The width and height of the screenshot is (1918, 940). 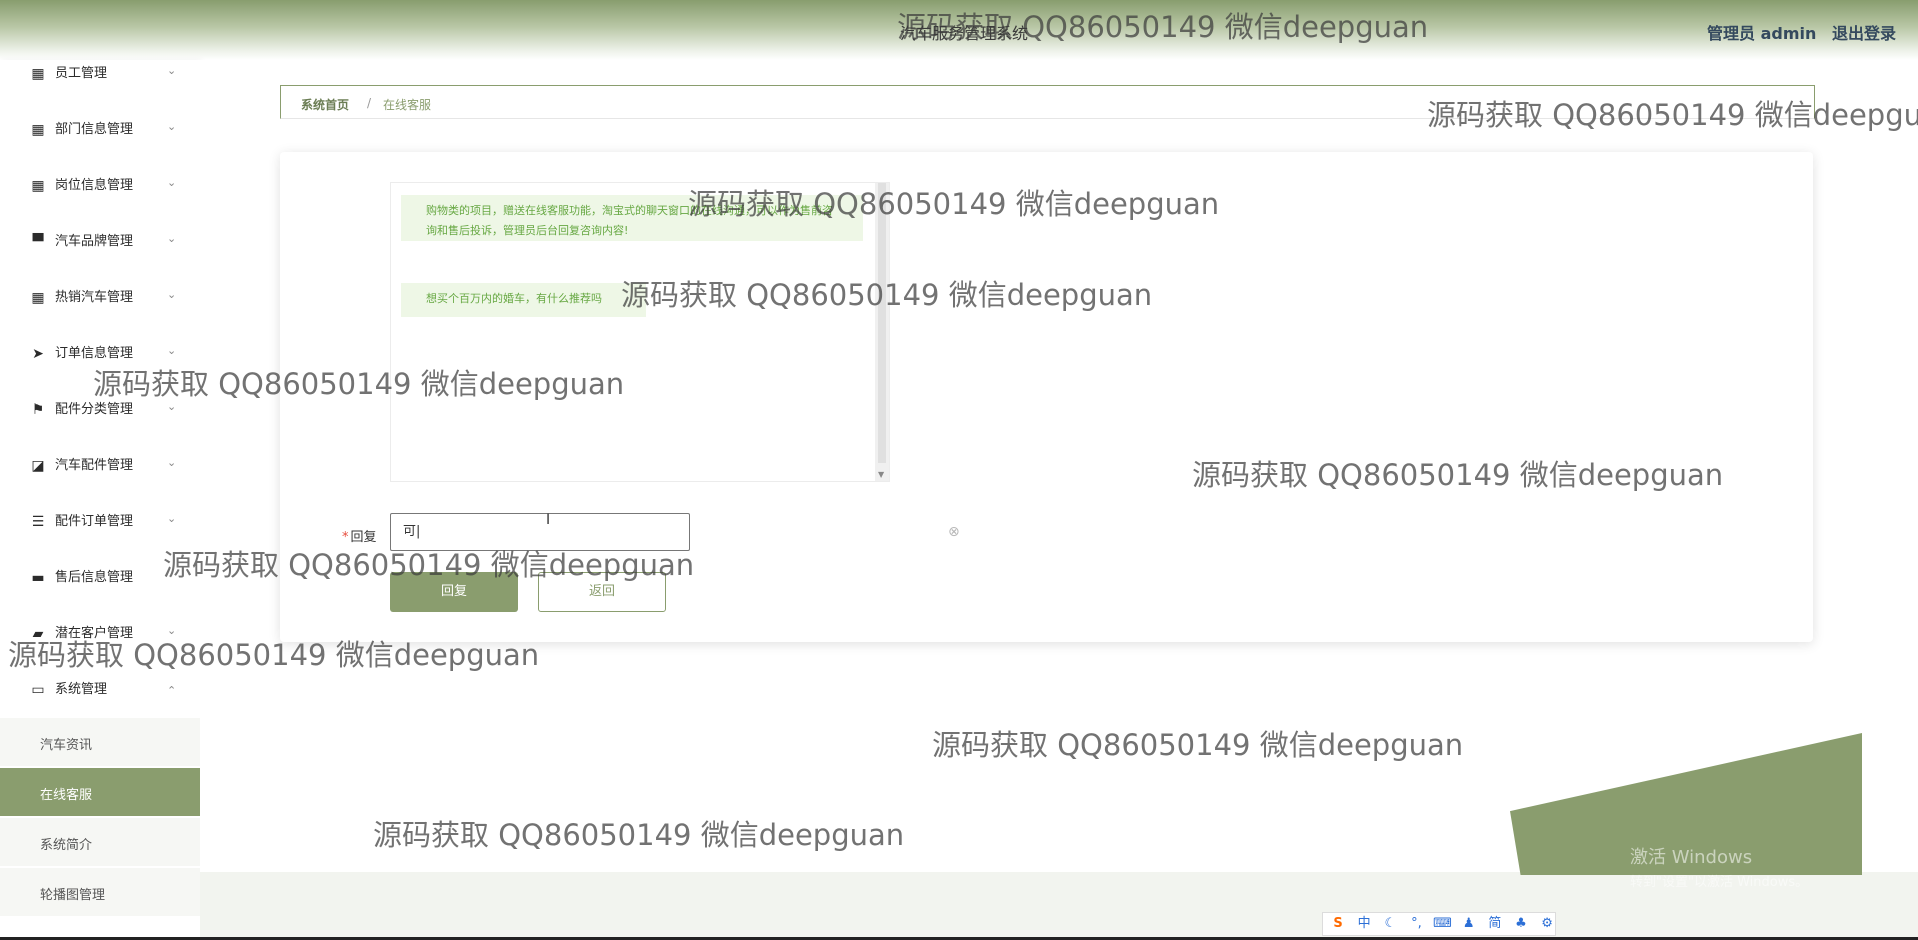 I want to click on scroll-down-arrow-icon: ▼, so click(x=881, y=474).